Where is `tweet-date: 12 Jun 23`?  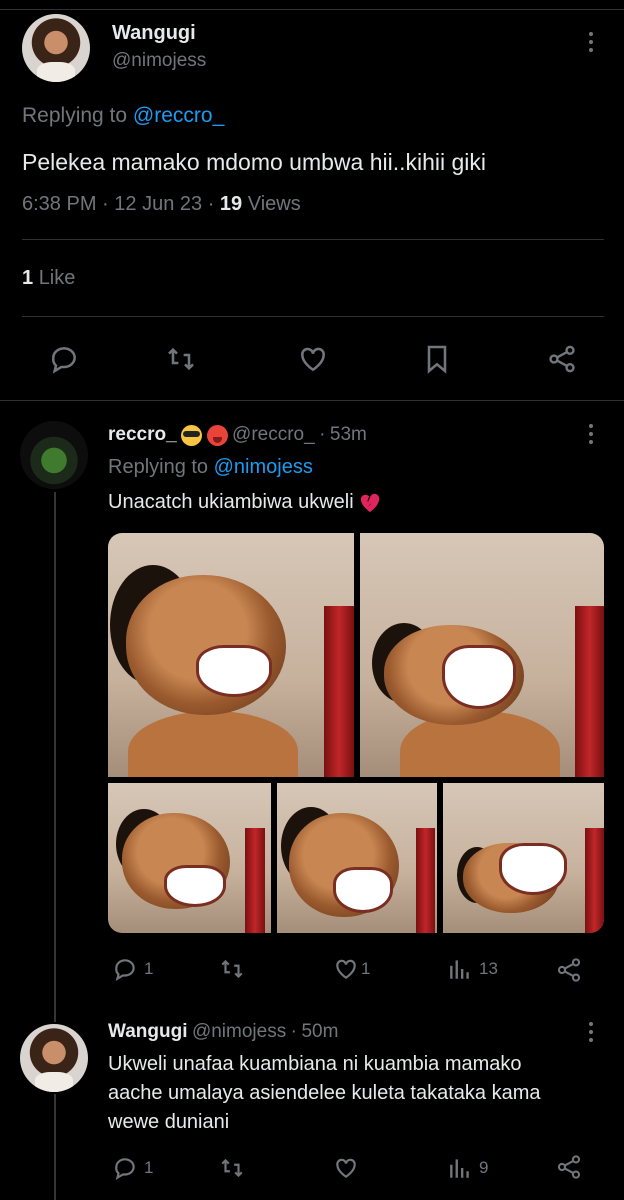
tweet-date: 12 Jun 23 is located at coordinates (158, 204).